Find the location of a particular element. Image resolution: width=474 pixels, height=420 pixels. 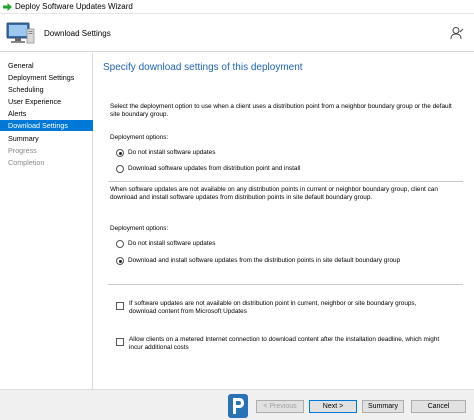

wizard-footer: < Previous Next > Summary Cancel is located at coordinates (237, 404).